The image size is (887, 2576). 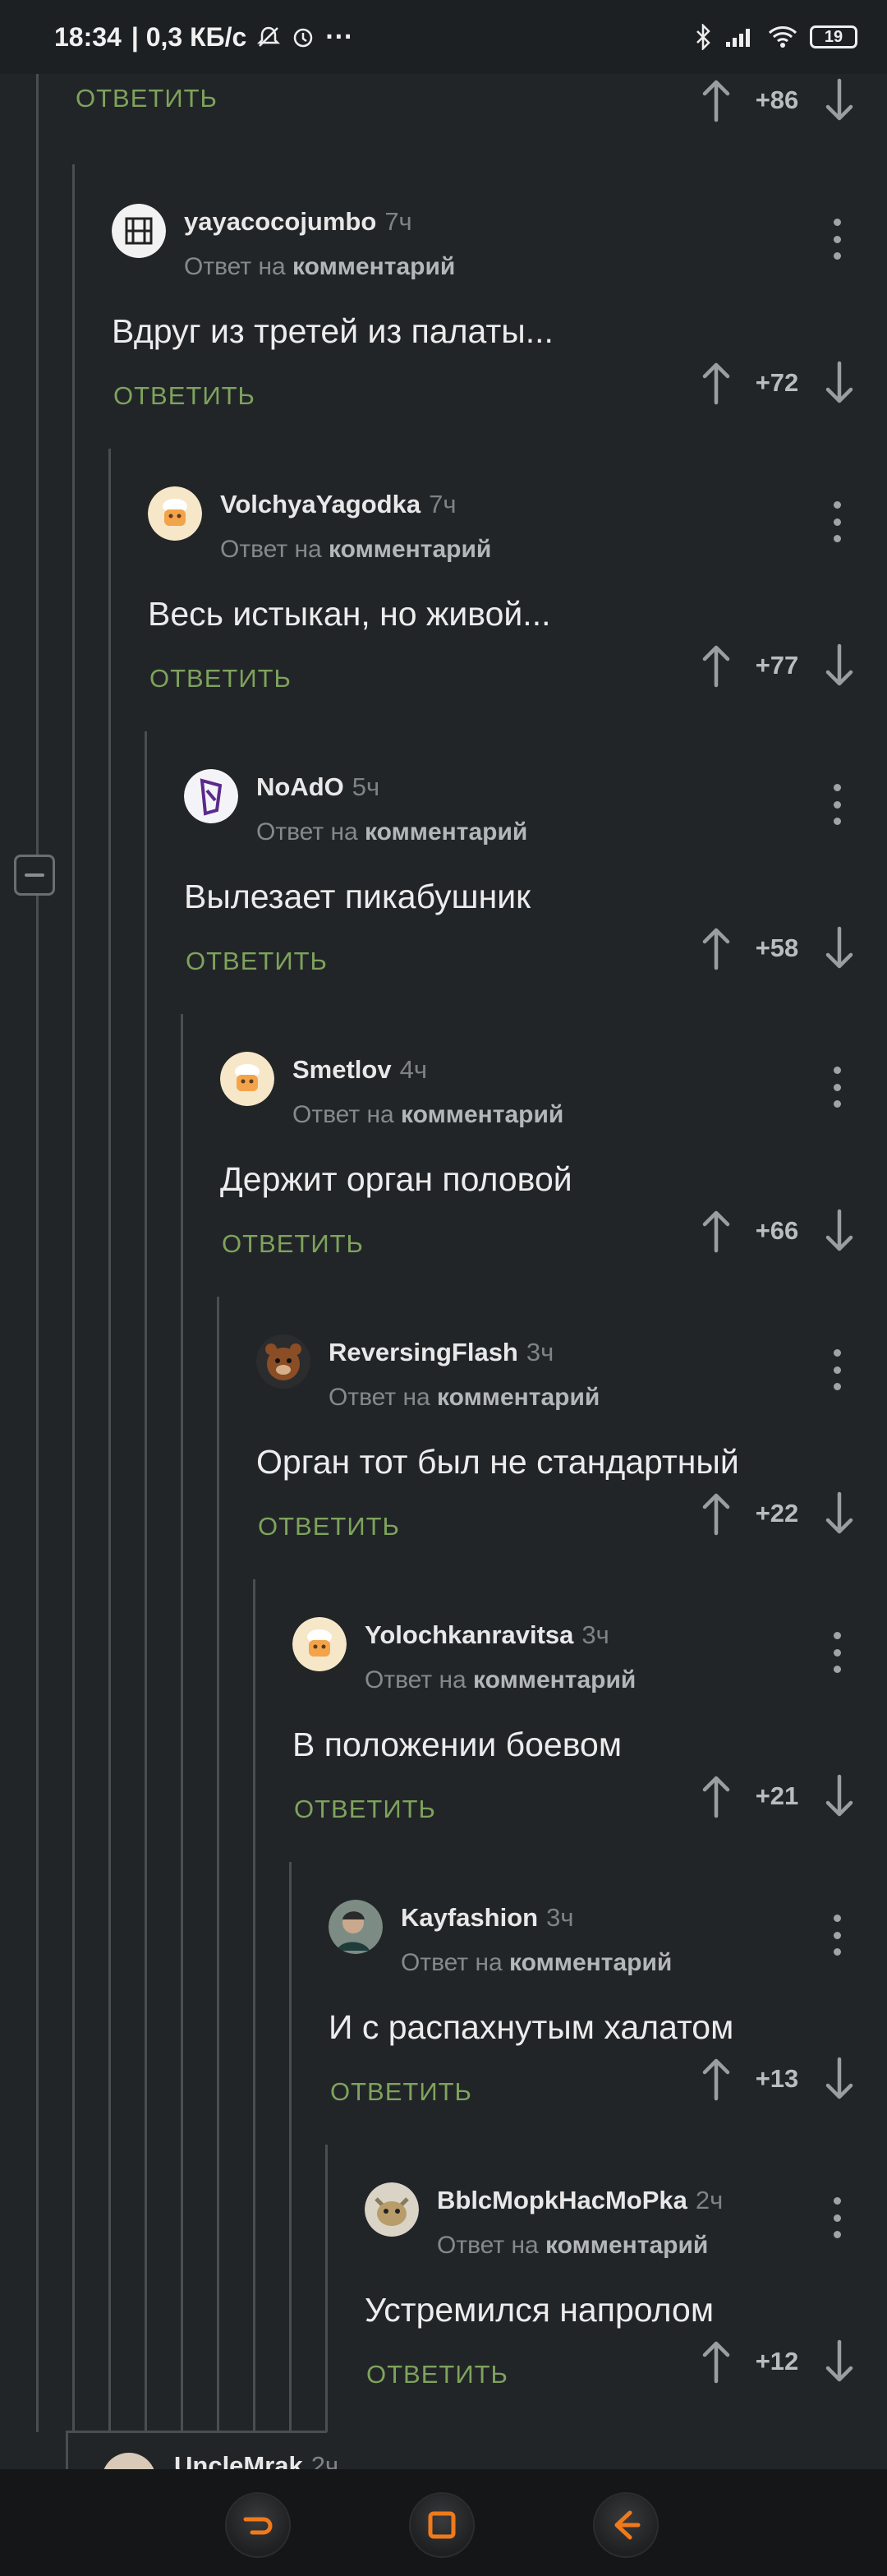 I want to click on comment-time: 2ч, so click(x=709, y=2200).